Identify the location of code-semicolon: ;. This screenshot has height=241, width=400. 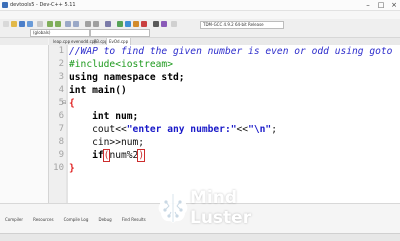
(274, 129).